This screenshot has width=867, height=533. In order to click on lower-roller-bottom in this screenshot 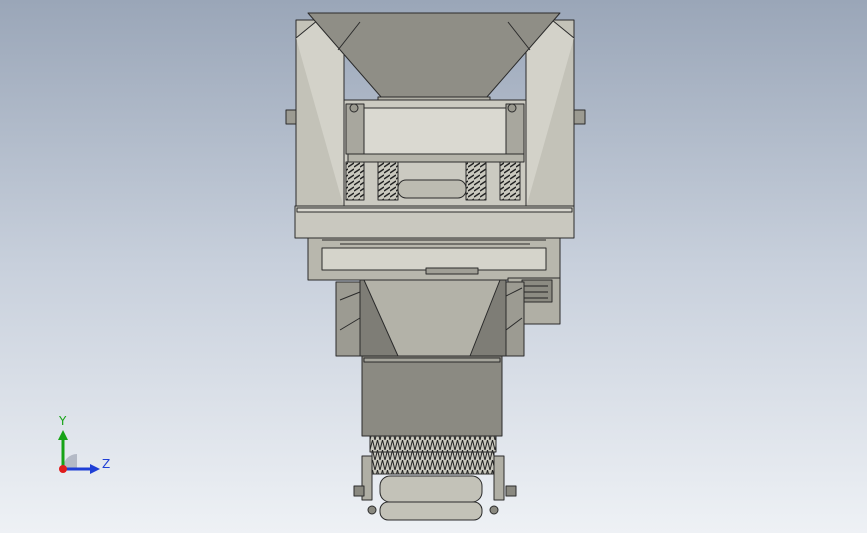, I will do `click(431, 511)`.